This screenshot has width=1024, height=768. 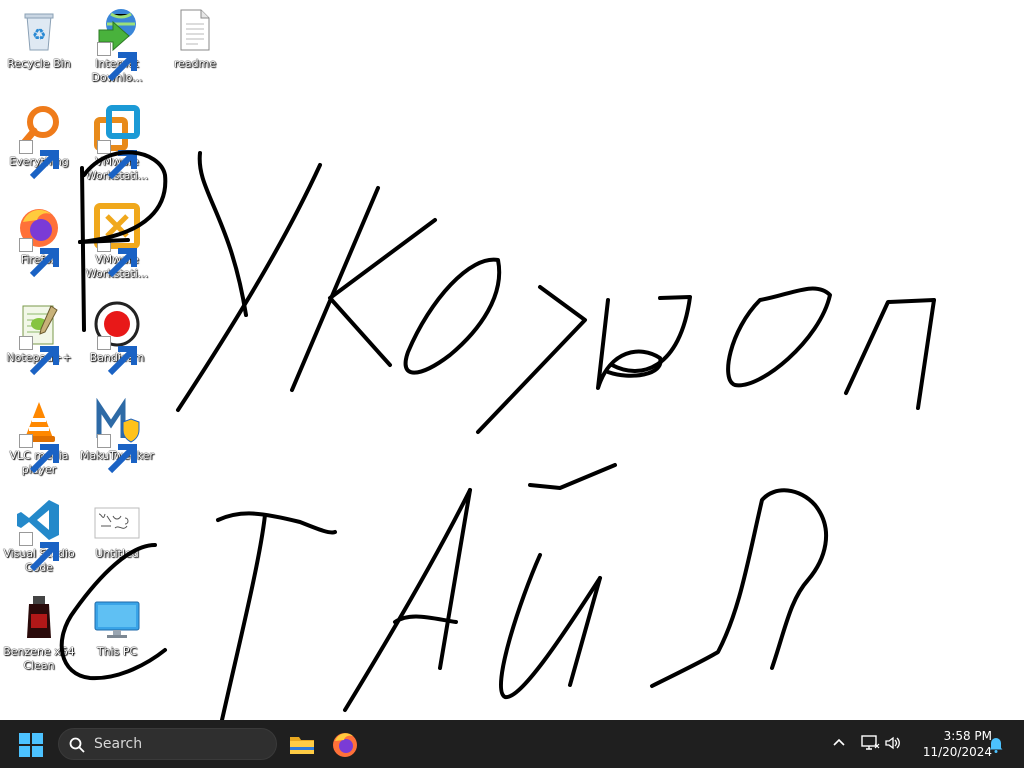 I want to click on desktop-icon-notepad-plus-plus: Notepad++, so click(x=39, y=335).